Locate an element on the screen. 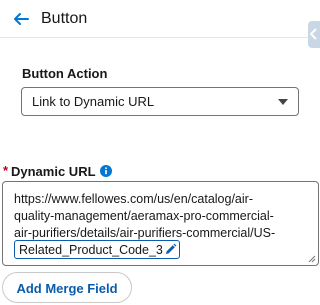 This screenshot has width=320, height=305. button-action-label: Button Action is located at coordinates (65, 73).